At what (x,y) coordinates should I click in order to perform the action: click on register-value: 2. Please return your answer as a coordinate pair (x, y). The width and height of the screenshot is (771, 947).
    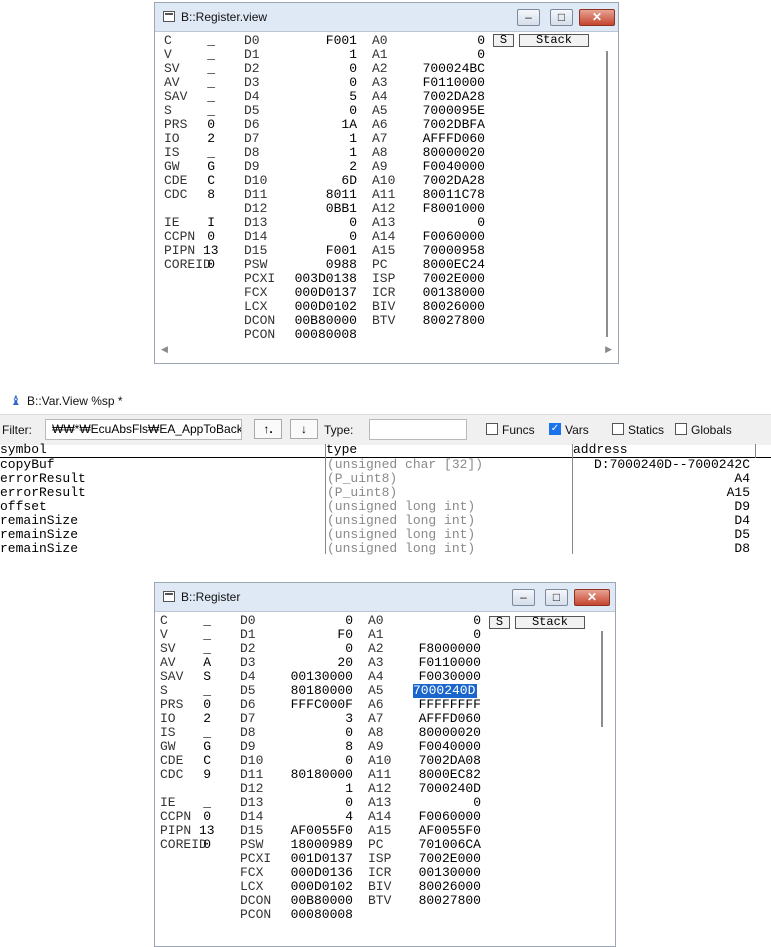
    Looking at the image, I should click on (353, 166).